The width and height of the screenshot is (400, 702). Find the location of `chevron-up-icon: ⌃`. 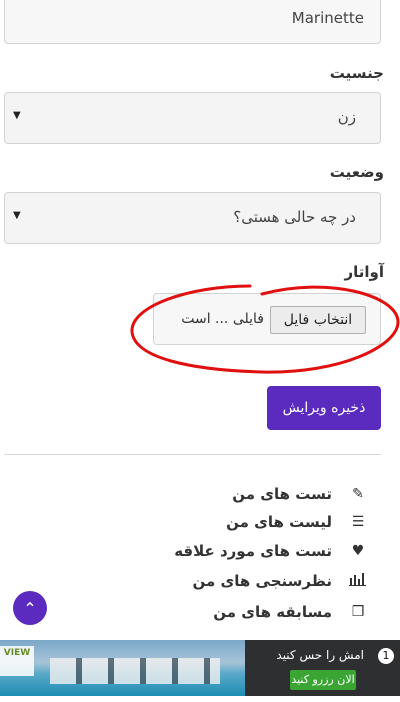

chevron-up-icon: ⌃ is located at coordinates (30, 608).